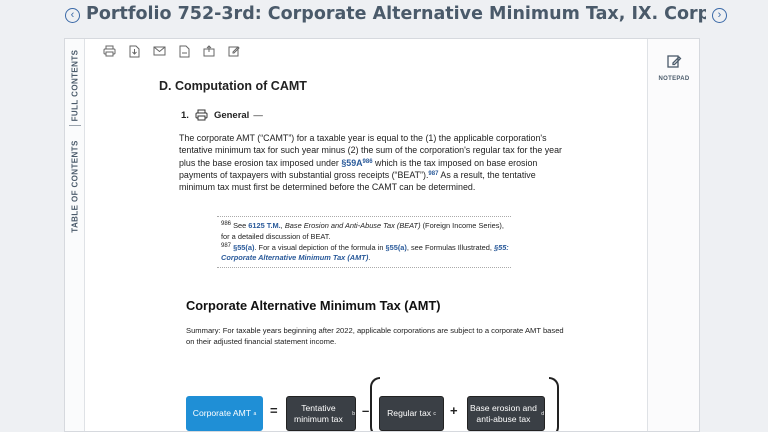  I want to click on footnote-text: , Base Erosion and Anti-Abuse Tax (BEAT), so click(350, 225).